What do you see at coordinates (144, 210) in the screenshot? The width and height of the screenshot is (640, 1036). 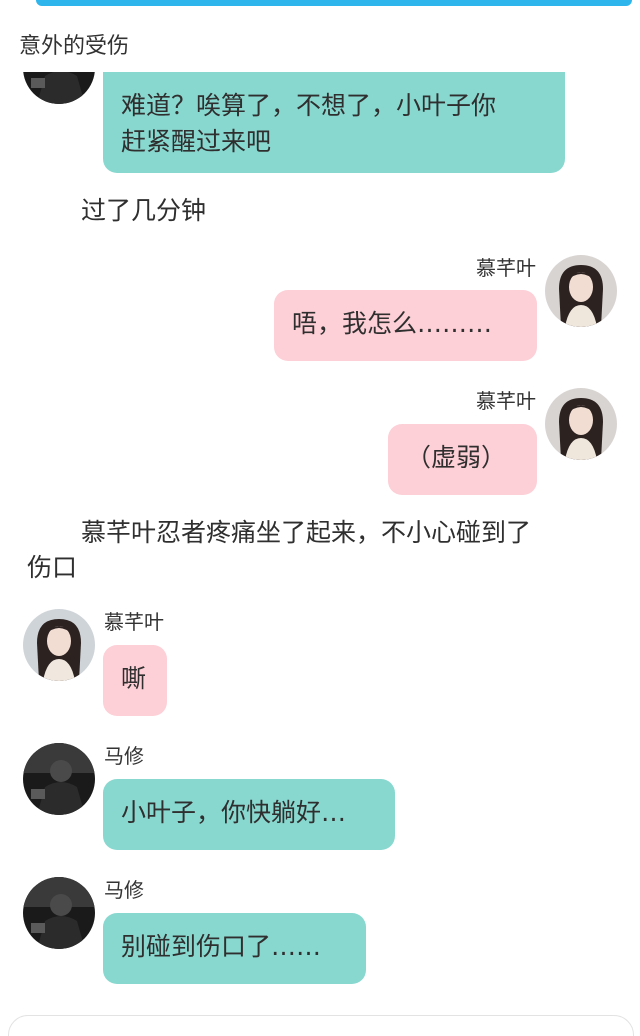 I see `narration-text: 过了几分钟` at bounding box center [144, 210].